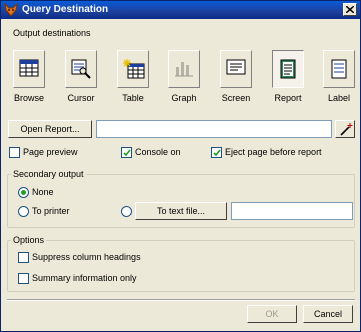 This screenshot has height=332, width=361. I want to click on label-icon, so click(339, 69).